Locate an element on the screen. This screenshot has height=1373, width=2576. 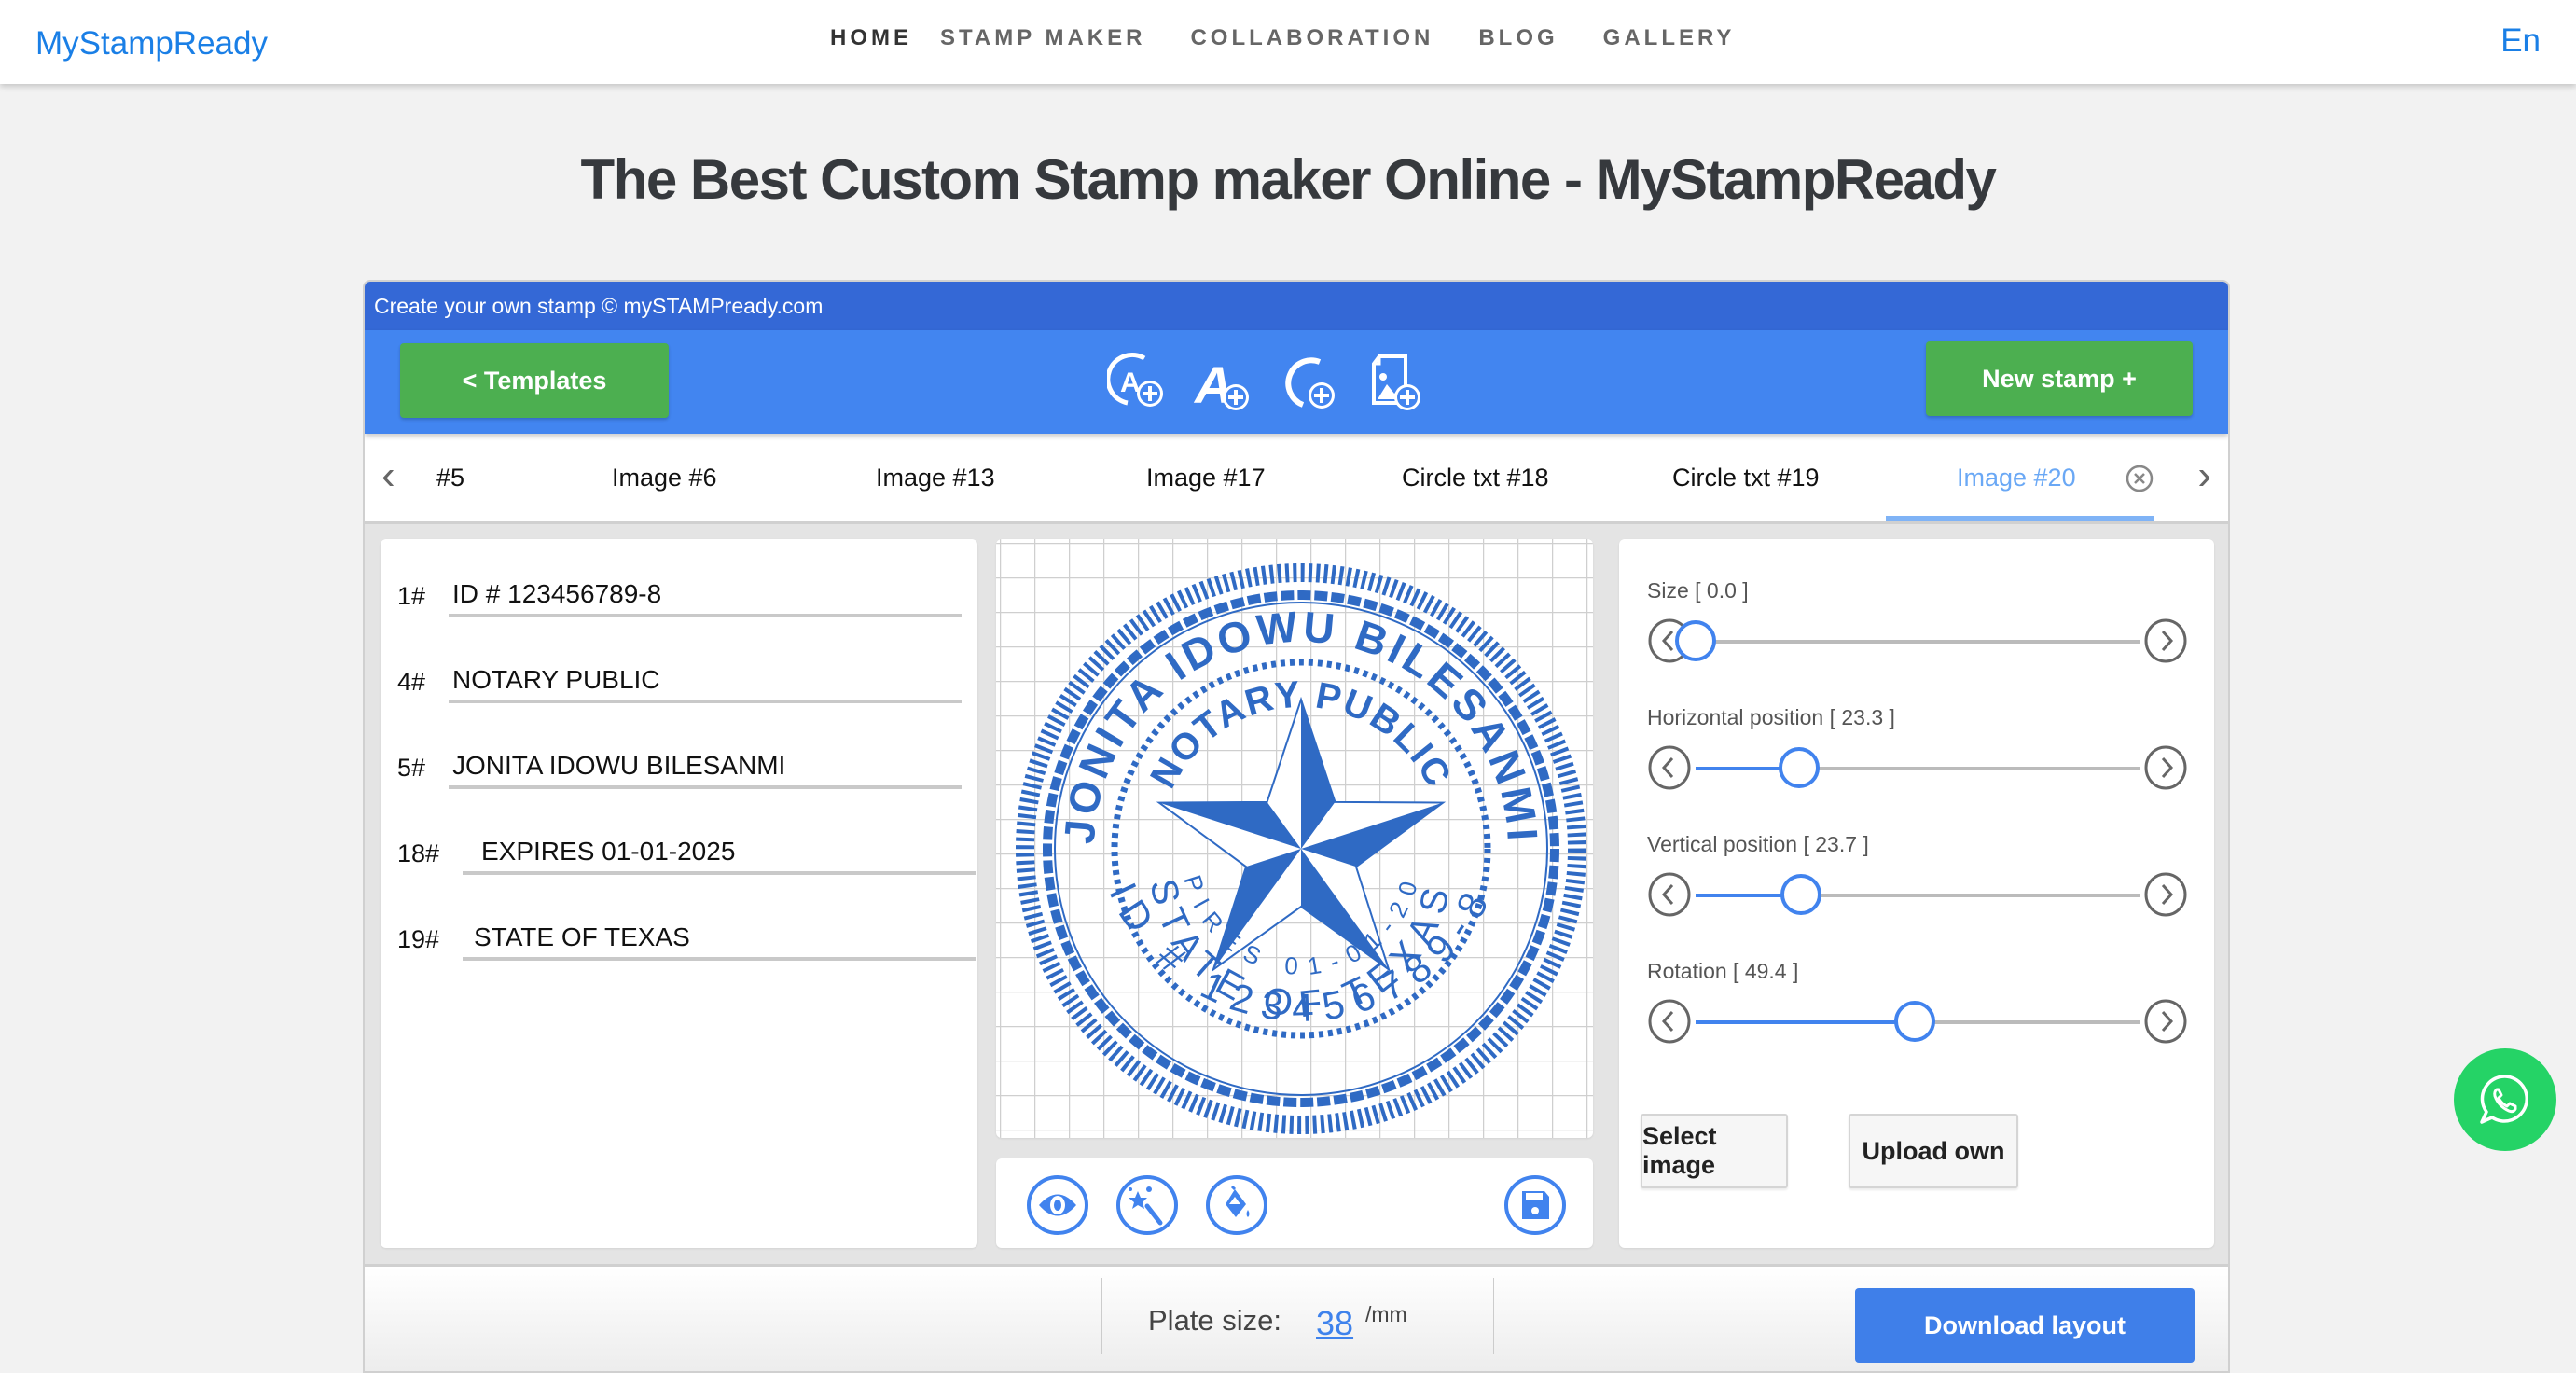
text-field-row: 1# is located at coordinates (679, 597).